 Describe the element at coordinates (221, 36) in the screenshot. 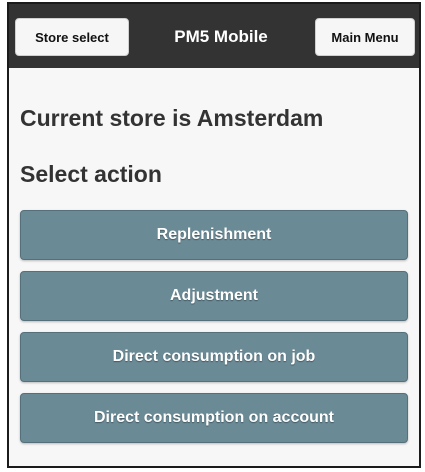

I see `app-title: PM5 Mobile` at that location.